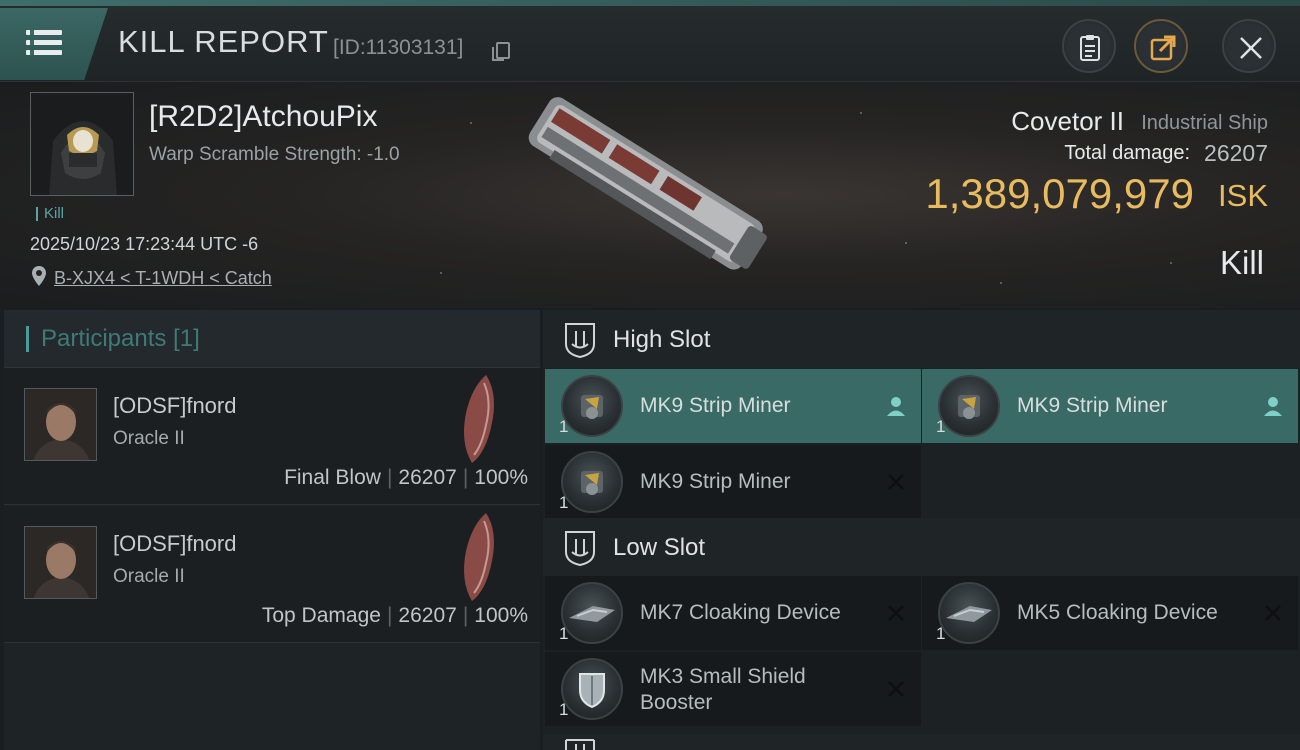 The width and height of the screenshot is (1300, 750). I want to click on shield-booster-icon, so click(592, 689).